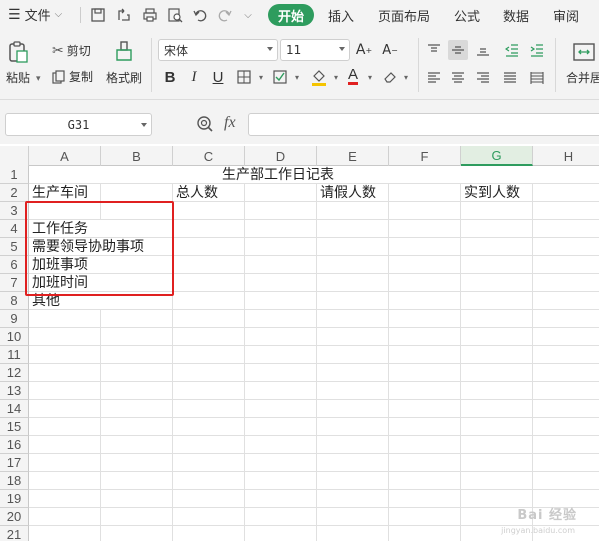  I want to click on row-header: 18, so click(14, 481).